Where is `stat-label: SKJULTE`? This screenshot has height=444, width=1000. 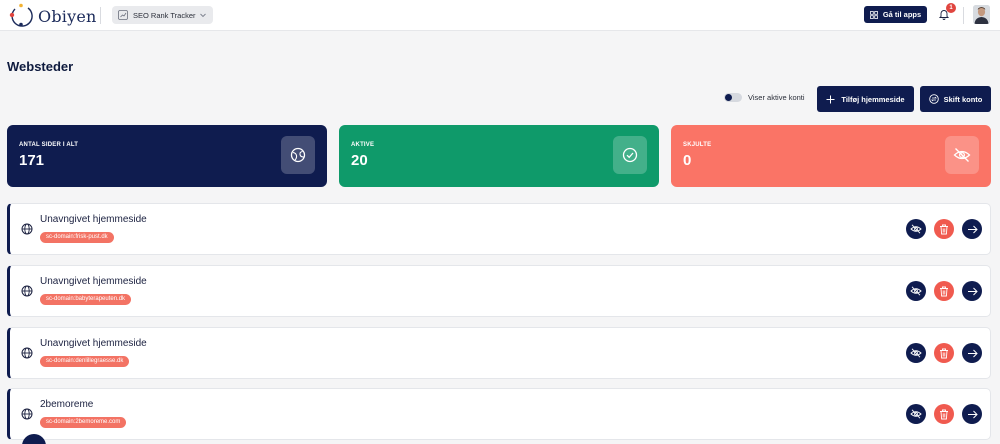 stat-label: SKJULTE is located at coordinates (697, 145).